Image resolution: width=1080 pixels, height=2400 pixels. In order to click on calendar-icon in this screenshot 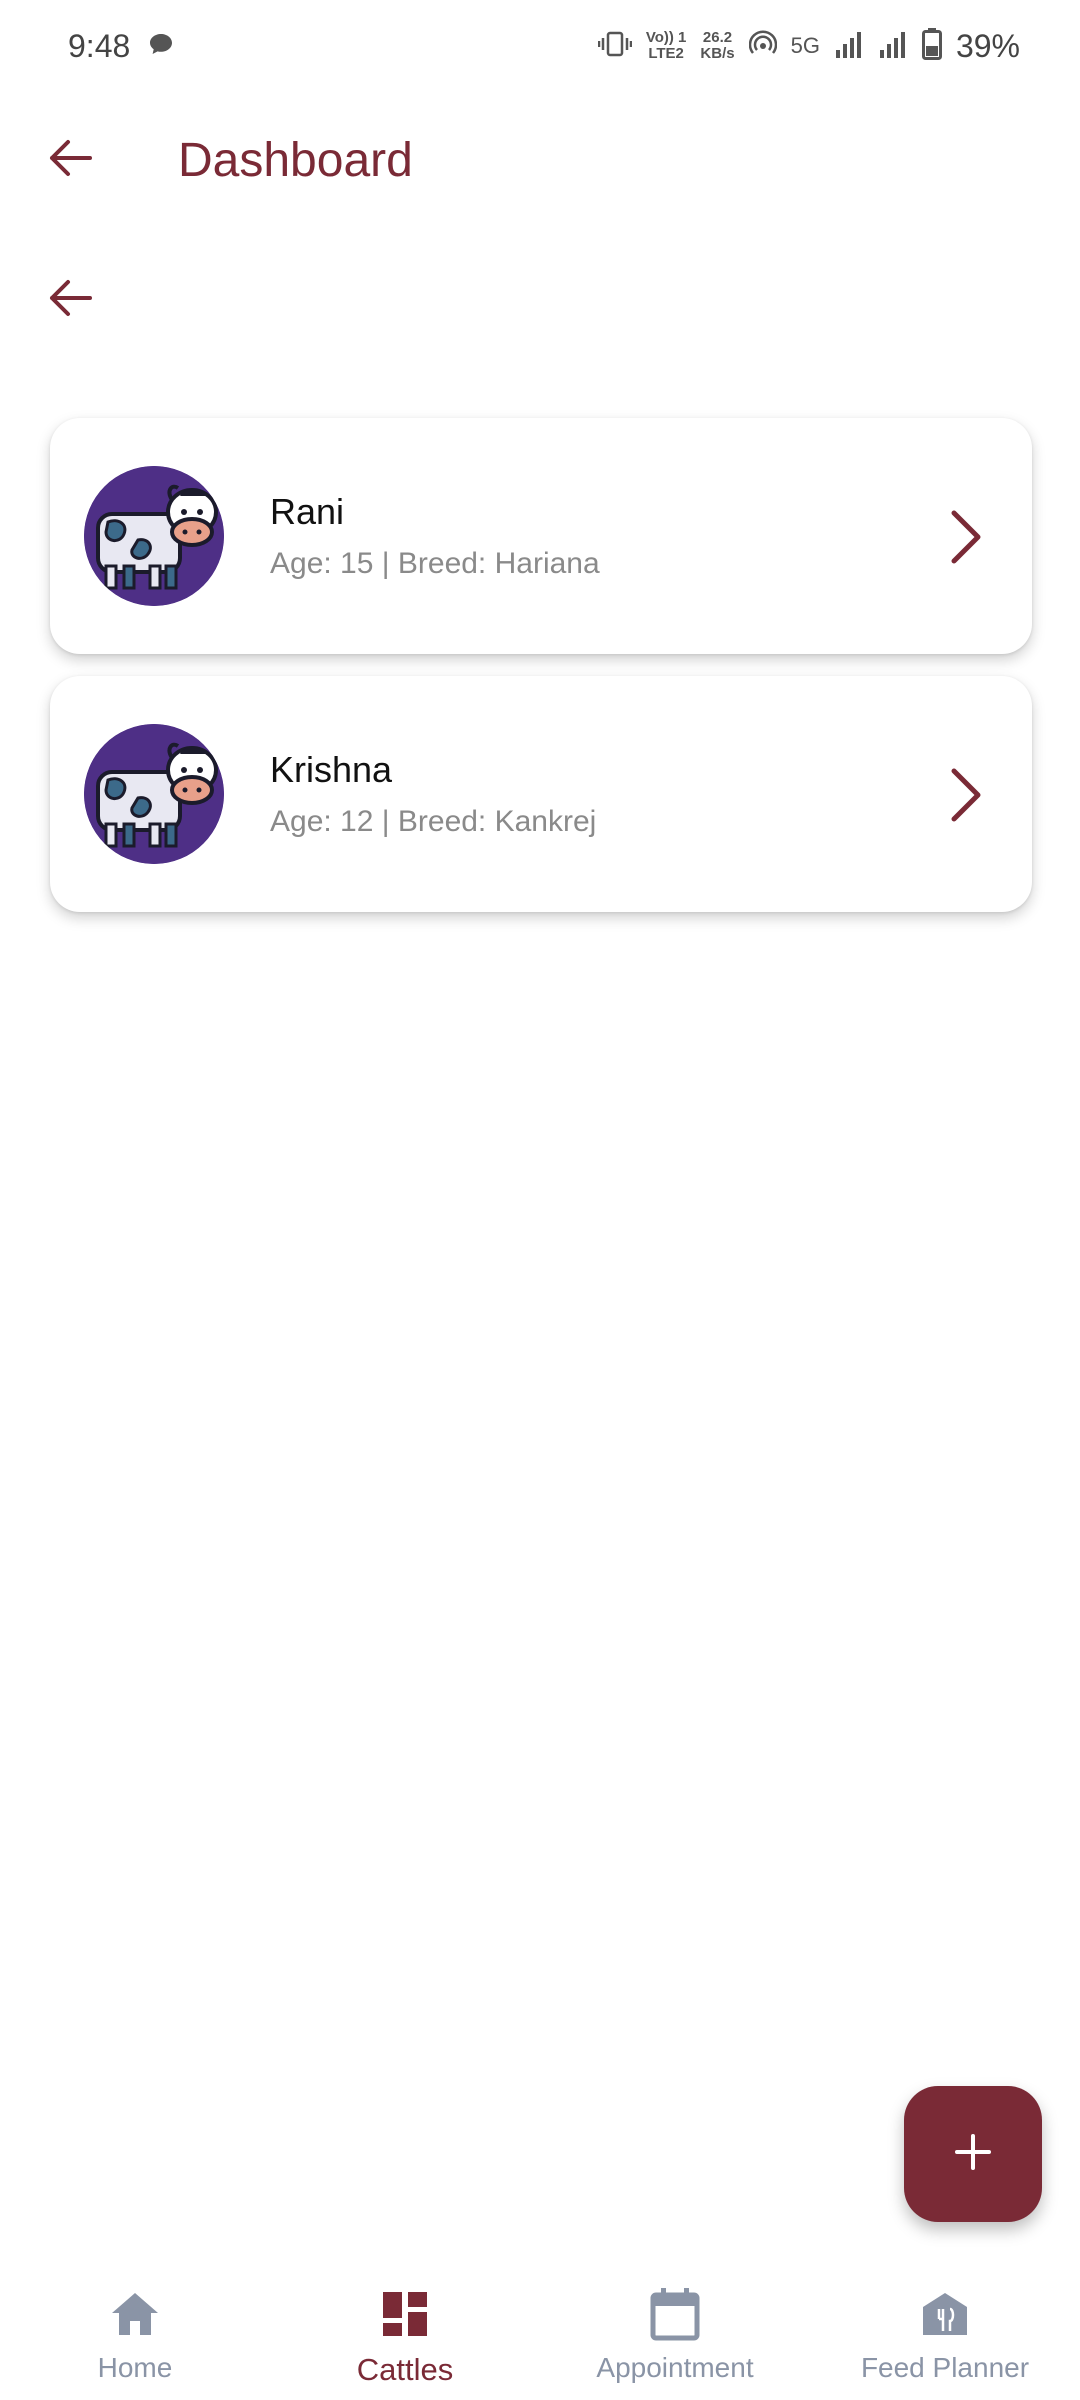, I will do `click(675, 2314)`.